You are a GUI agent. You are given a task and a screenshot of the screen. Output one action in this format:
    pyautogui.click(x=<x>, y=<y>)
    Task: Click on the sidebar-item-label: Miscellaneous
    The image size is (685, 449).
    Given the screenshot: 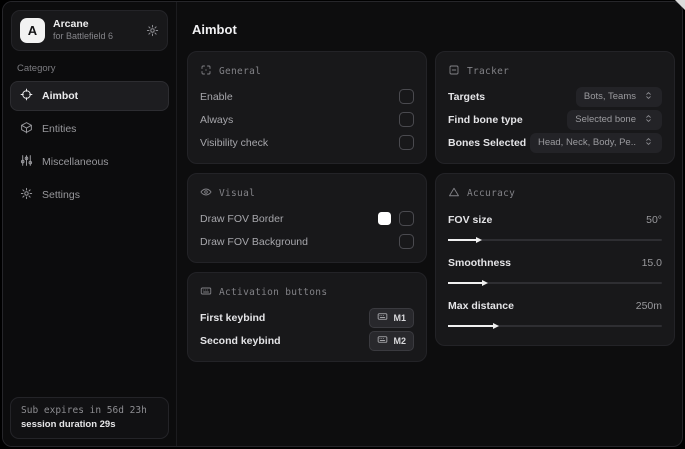 What is the action you would take?
    pyautogui.click(x=75, y=162)
    